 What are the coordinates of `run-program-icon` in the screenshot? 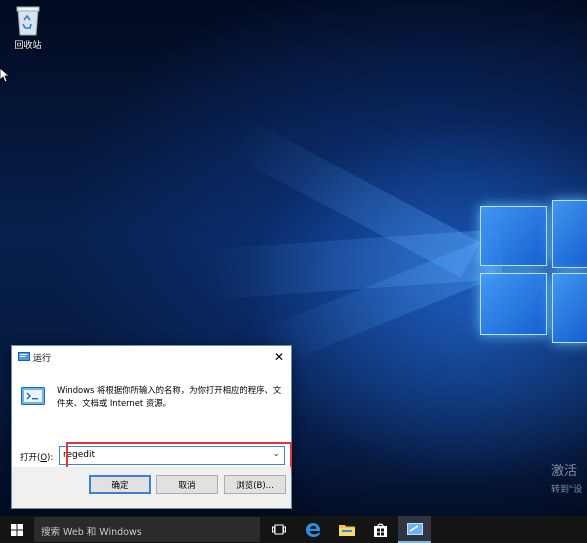 It's located at (33, 396).